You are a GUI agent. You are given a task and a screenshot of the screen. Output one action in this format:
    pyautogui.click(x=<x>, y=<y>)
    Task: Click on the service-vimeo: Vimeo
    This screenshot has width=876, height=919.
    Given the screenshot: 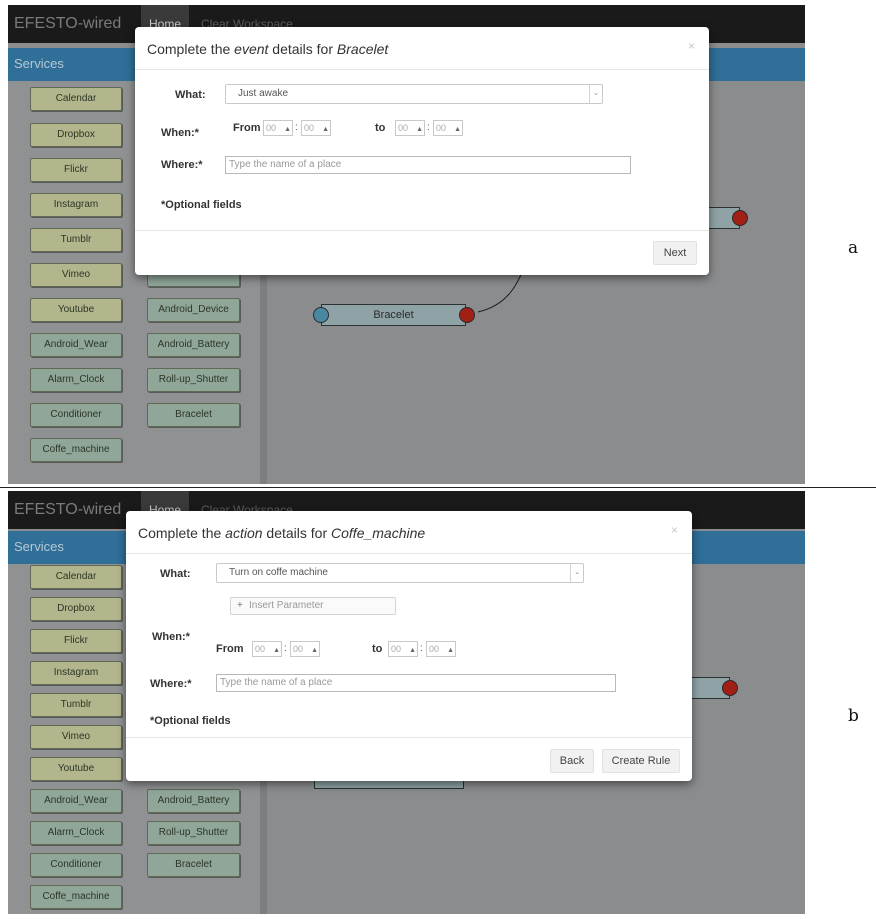 What is the action you would take?
    pyautogui.click(x=76, y=737)
    